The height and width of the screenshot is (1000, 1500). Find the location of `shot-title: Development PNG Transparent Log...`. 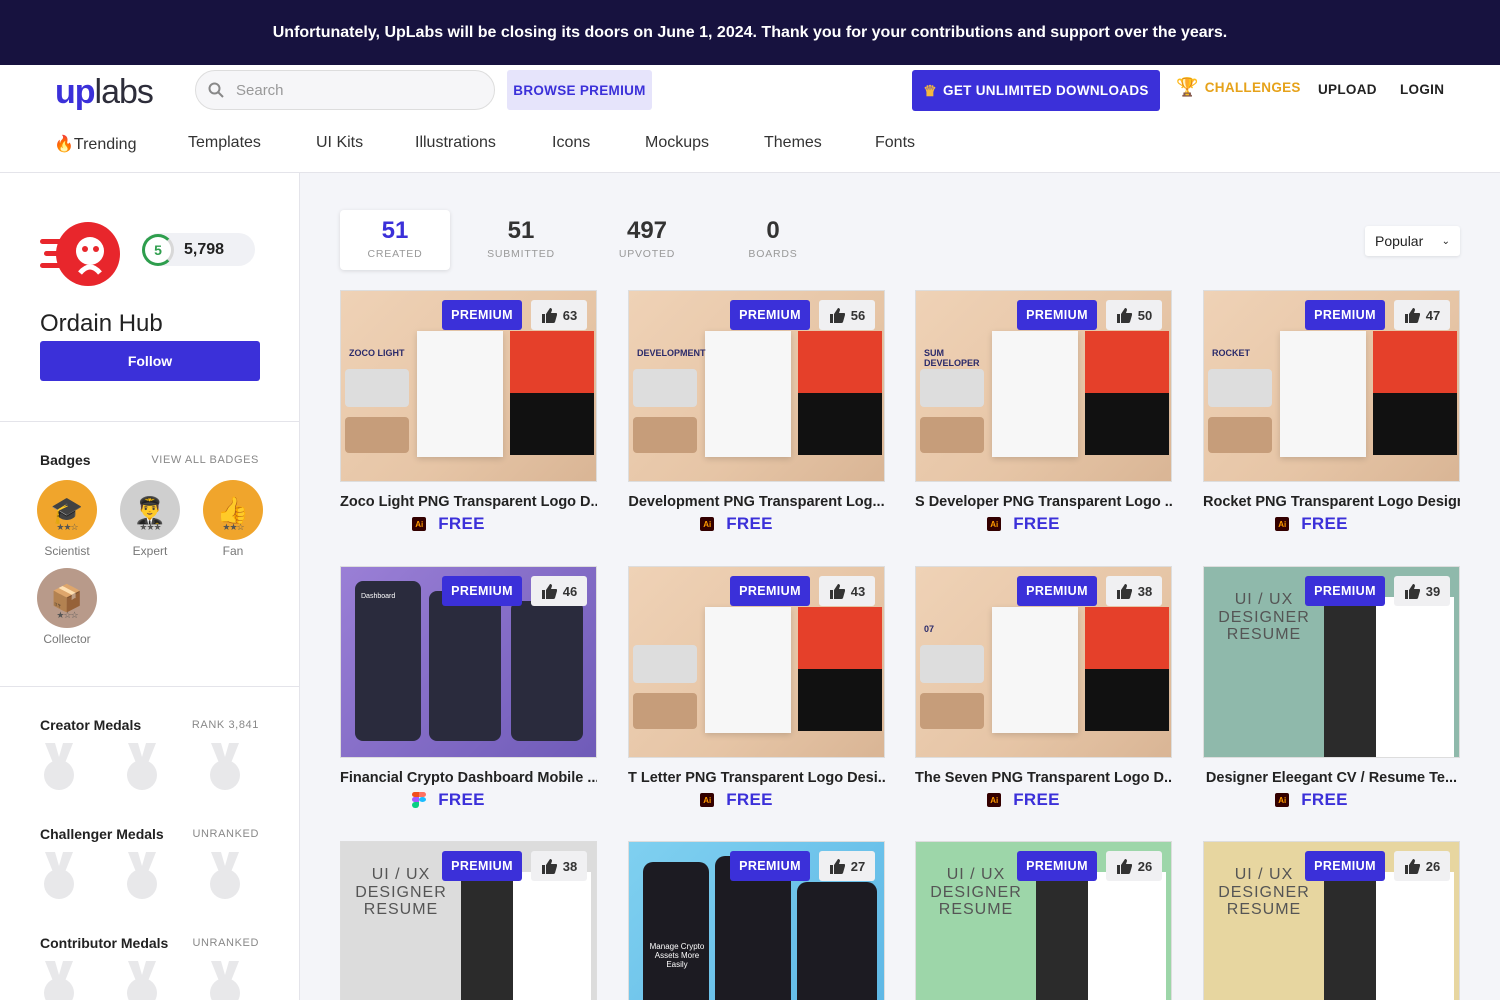

shot-title: Development PNG Transparent Log... is located at coordinates (756, 502).